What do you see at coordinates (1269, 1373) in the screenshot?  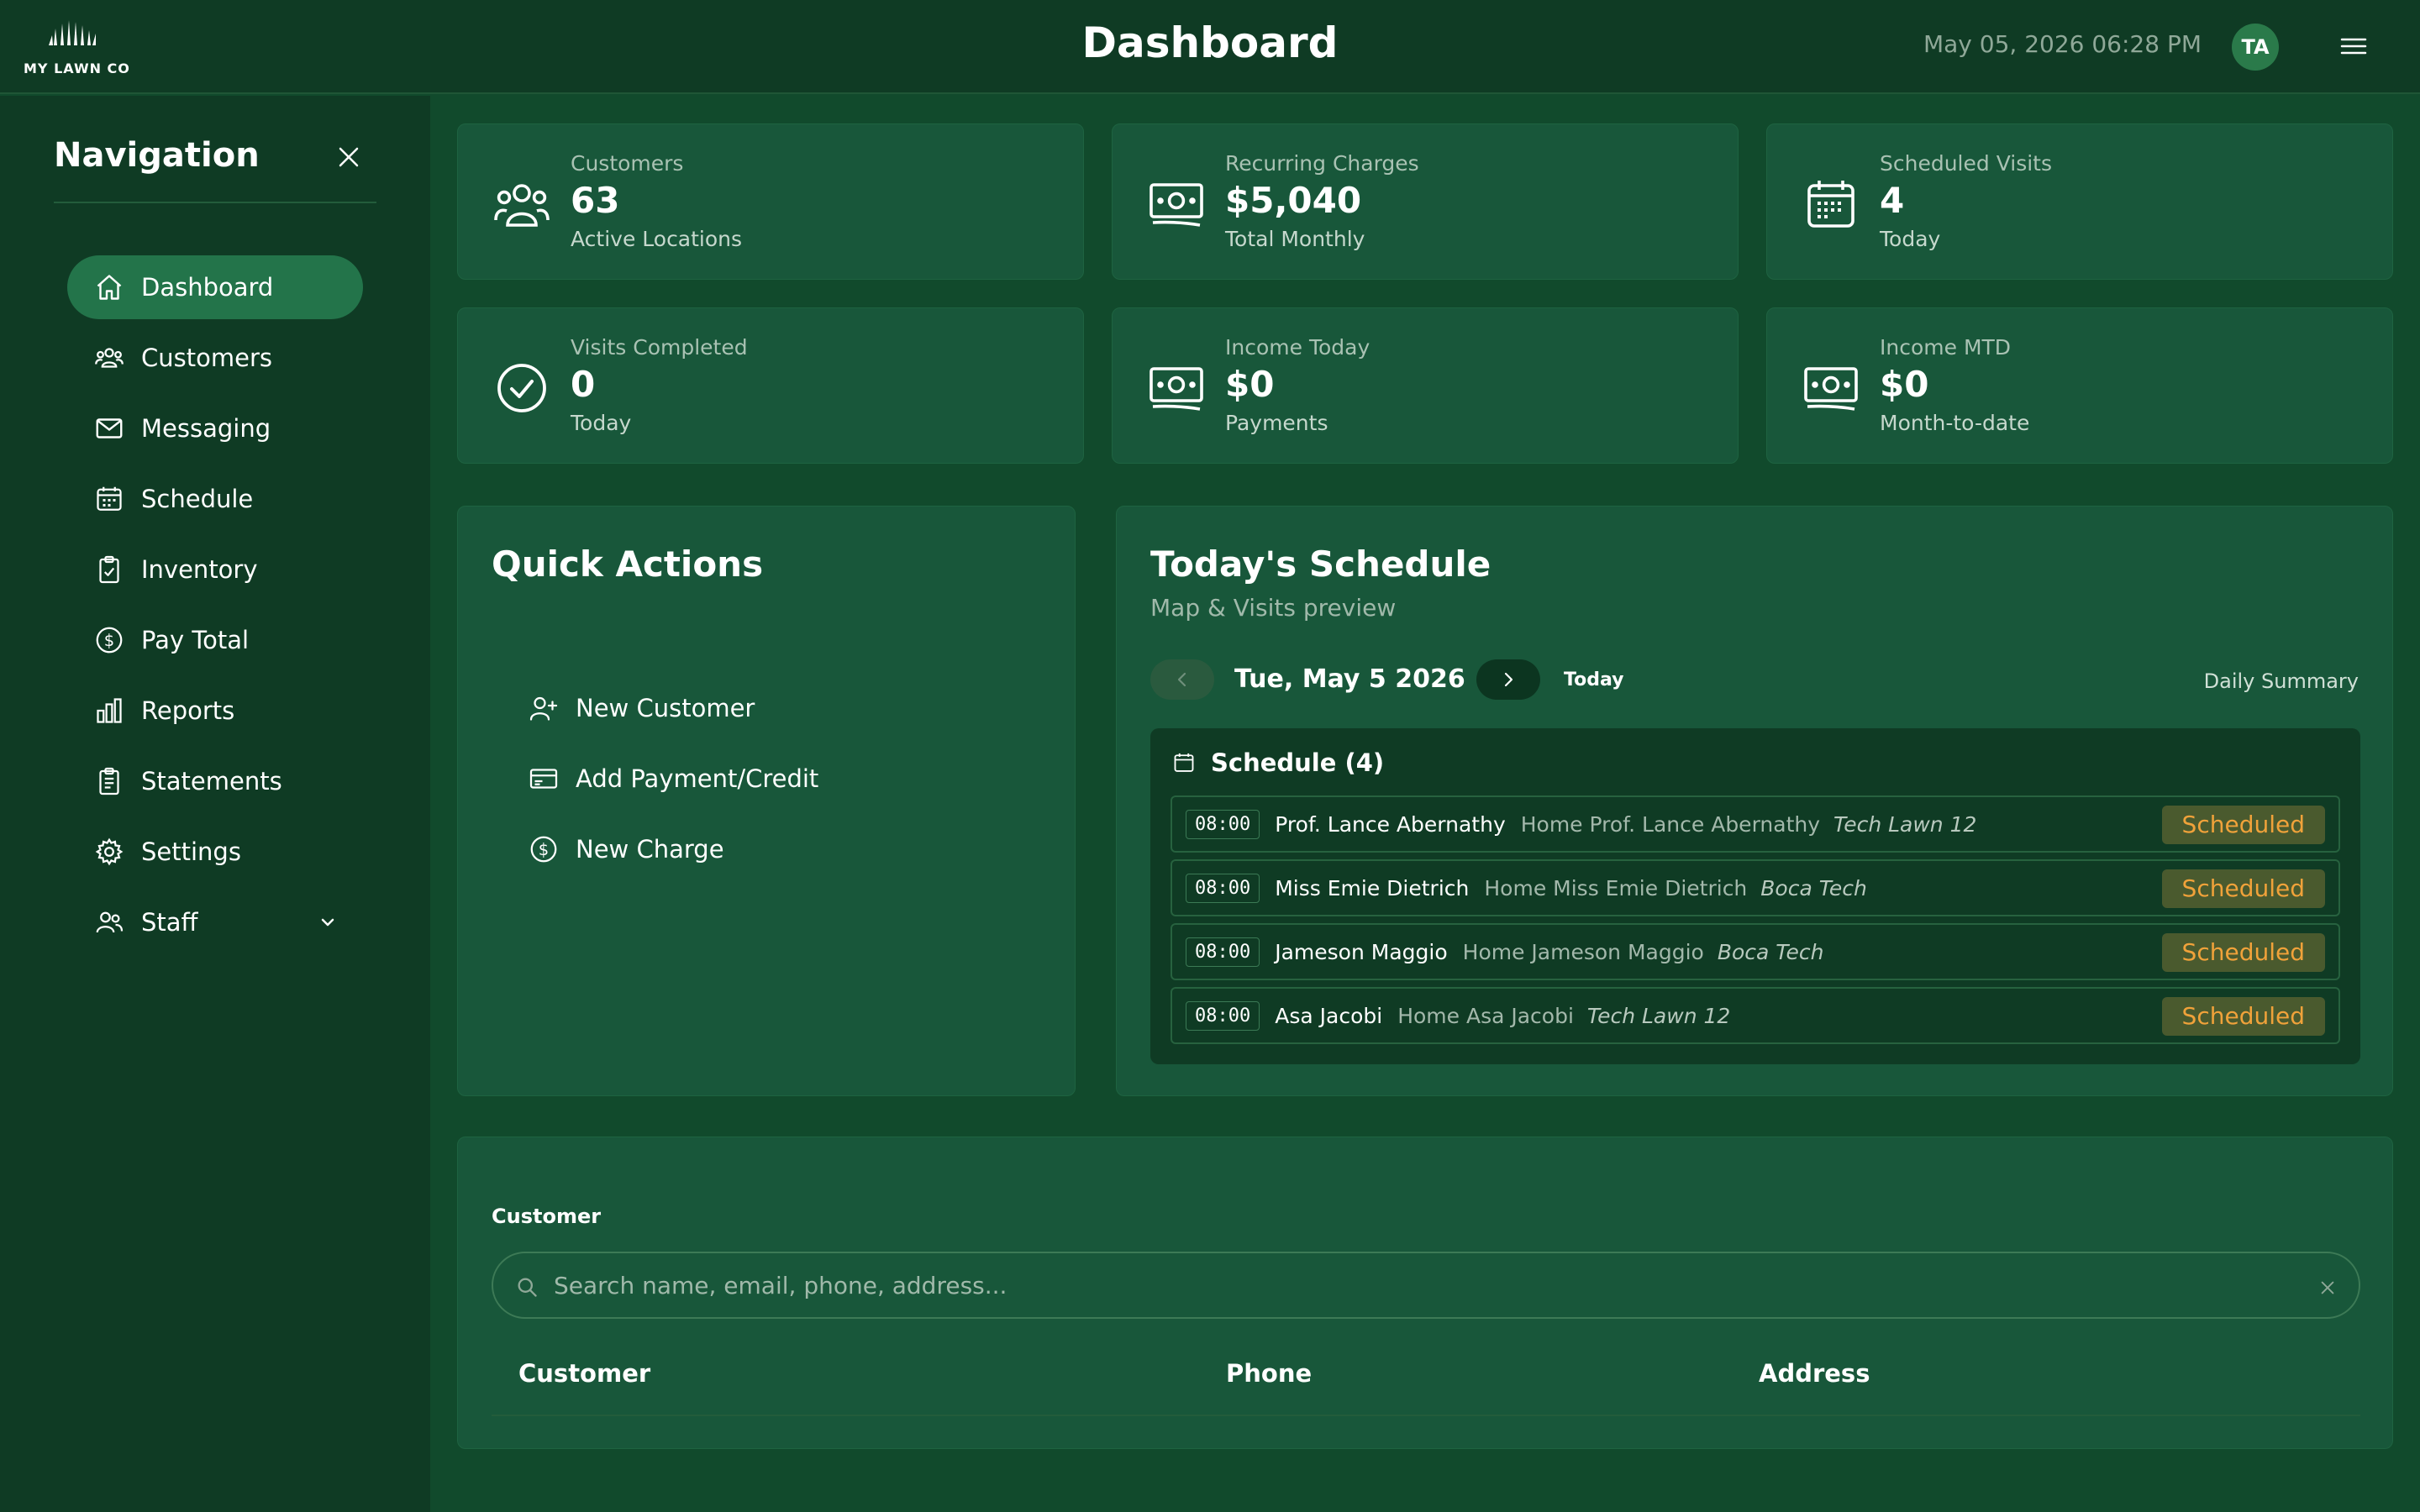 I see `column-header-phone: Phone` at bounding box center [1269, 1373].